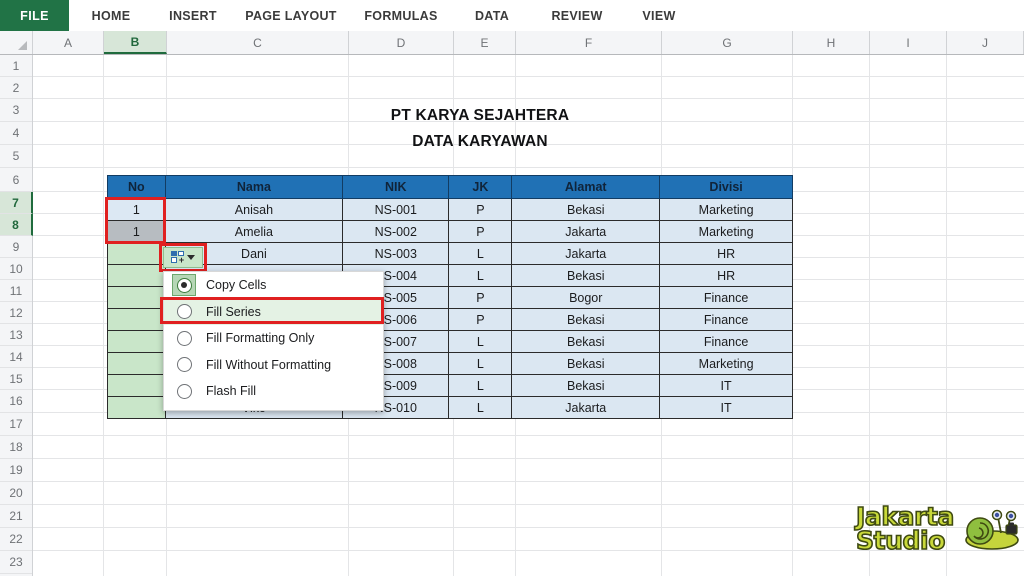 The image size is (1024, 576). Describe the element at coordinates (273, 285) in the screenshot. I see `menu-item-copy-cells: Copy Cells` at that location.